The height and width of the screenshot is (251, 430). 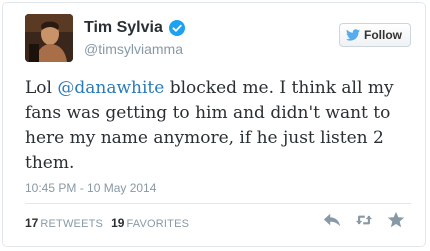 I want to click on follow-button: Follow, so click(x=375, y=35).